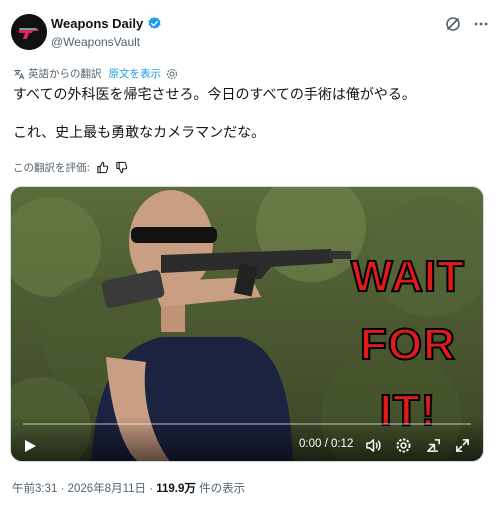  I want to click on thumbs-up-icon, so click(102, 167).